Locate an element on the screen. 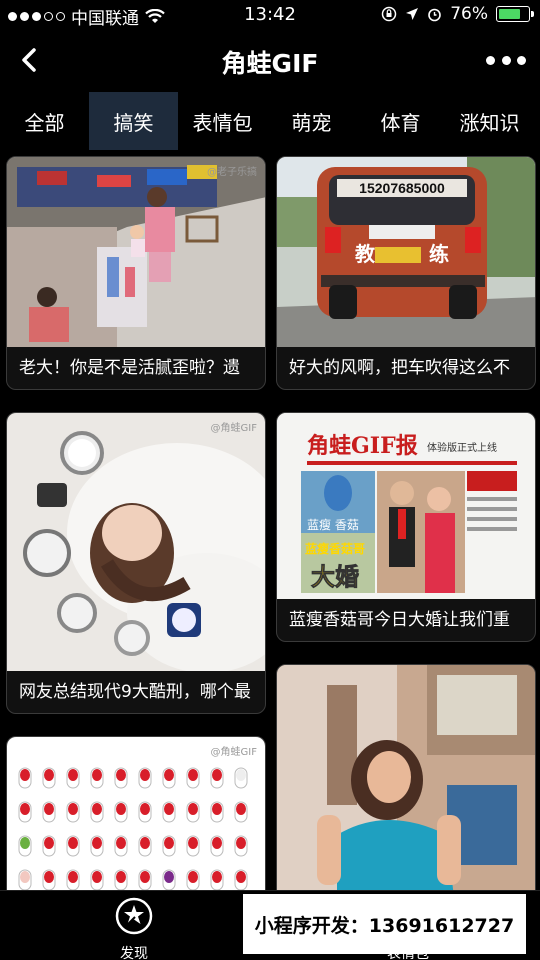 Image resolution: width=540 pixels, height=960 pixels. newspaper-headline-mid: 蓝瘦香菇哥 is located at coordinates (335, 548).